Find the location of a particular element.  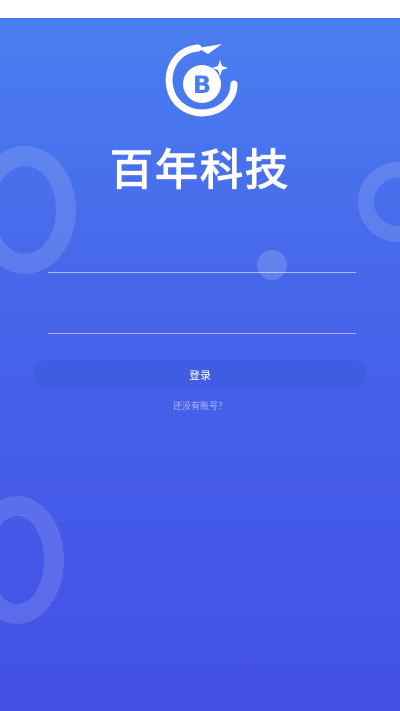

username-input is located at coordinates (204, 254).